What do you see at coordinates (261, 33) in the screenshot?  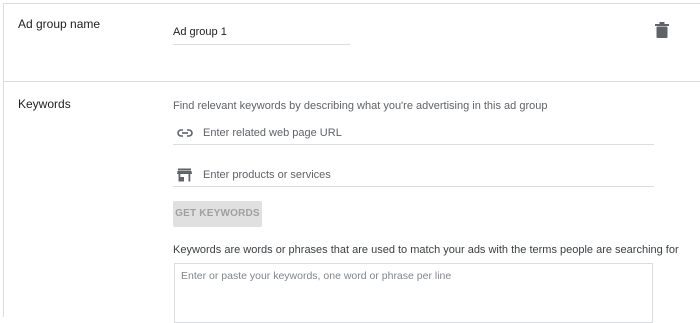 I see `ad-group-name-input: Ad group 1` at bounding box center [261, 33].